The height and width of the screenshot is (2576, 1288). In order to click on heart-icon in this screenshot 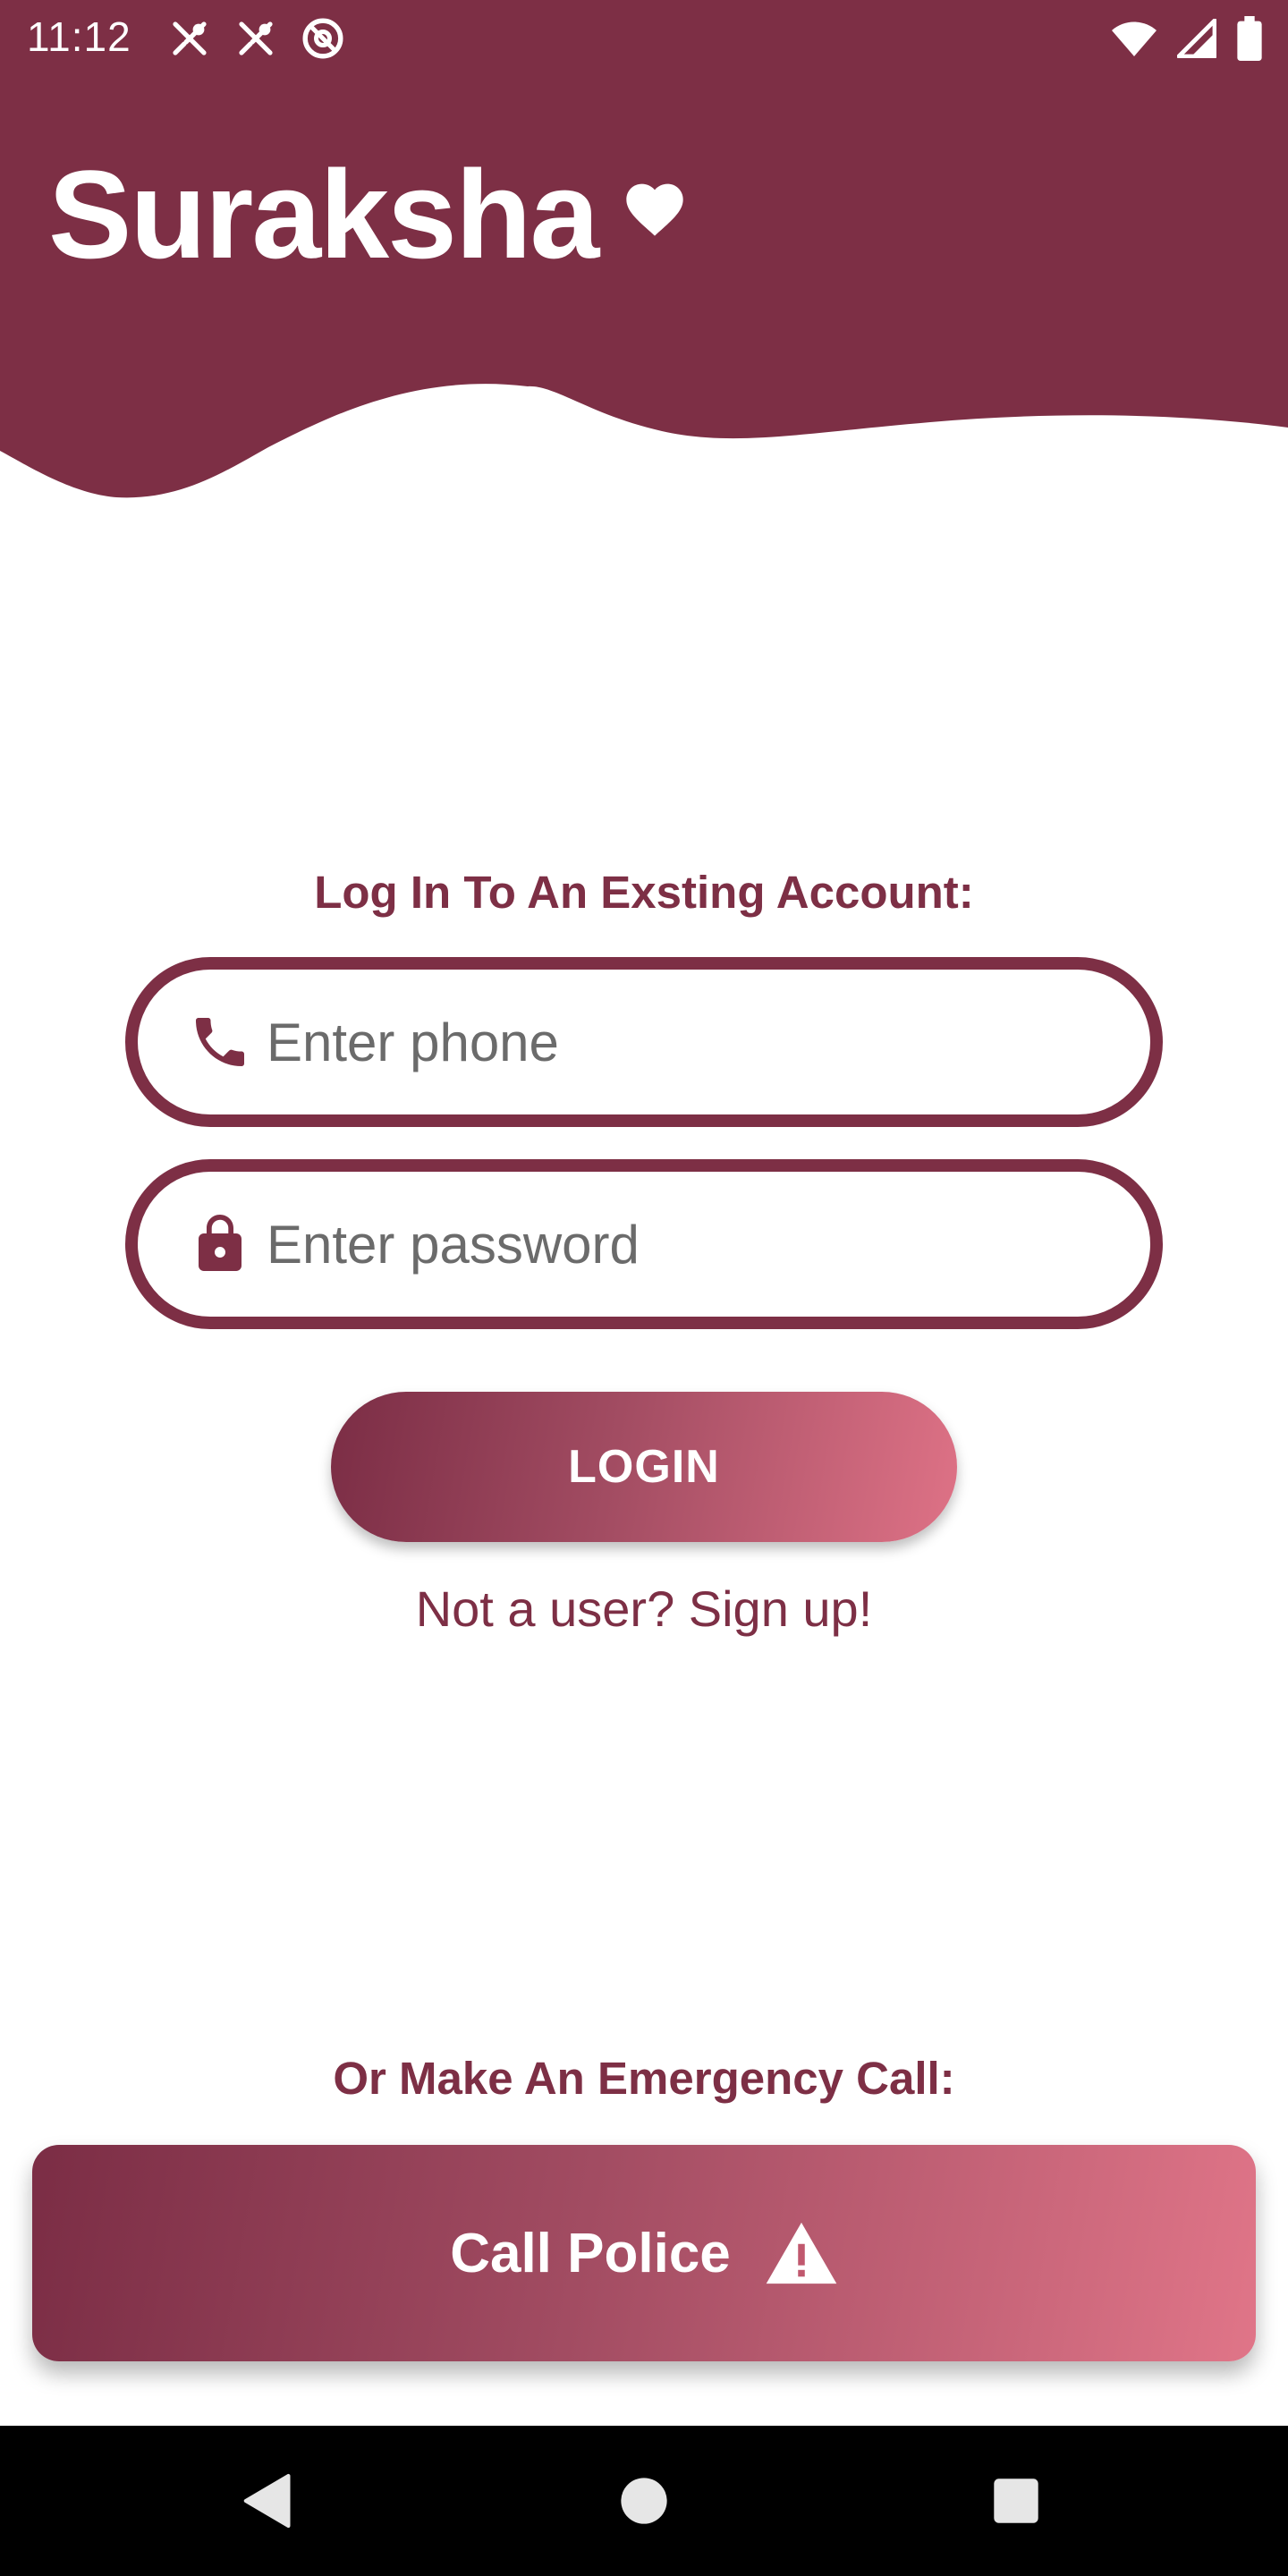, I will do `click(655, 208)`.